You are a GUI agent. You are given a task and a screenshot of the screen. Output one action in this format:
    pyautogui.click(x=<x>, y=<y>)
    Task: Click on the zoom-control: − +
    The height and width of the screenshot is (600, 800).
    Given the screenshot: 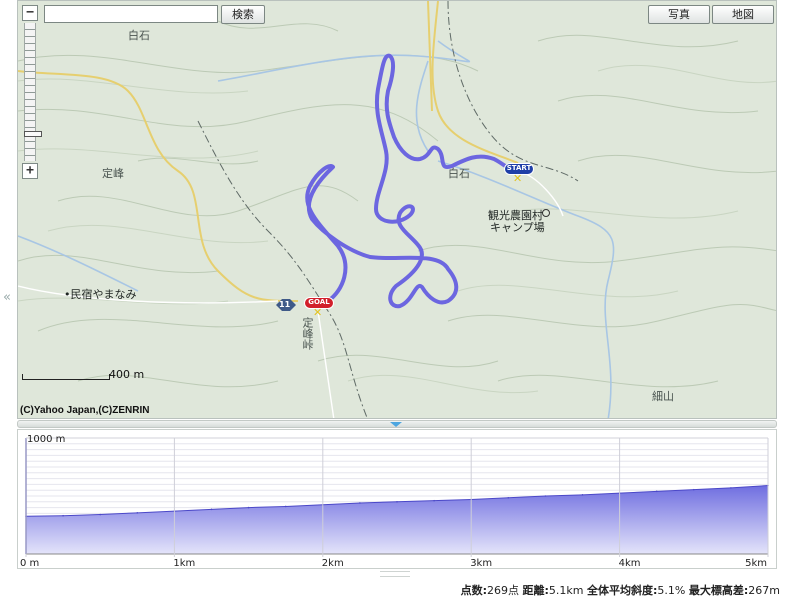 What is the action you would take?
    pyautogui.click(x=32, y=92)
    